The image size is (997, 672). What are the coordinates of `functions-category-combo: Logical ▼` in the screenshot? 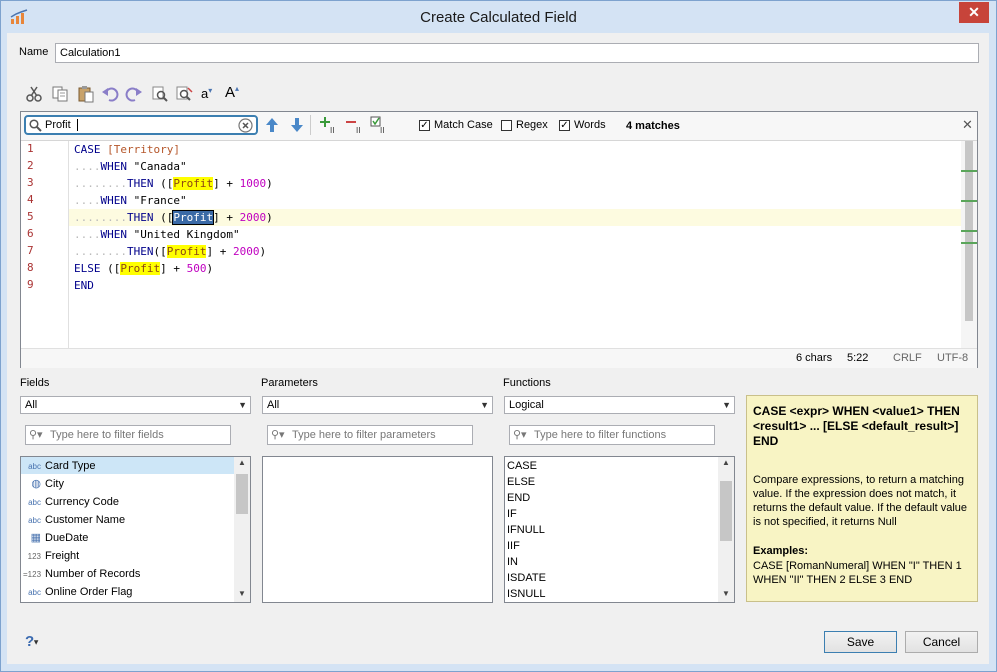 It's located at (619, 405).